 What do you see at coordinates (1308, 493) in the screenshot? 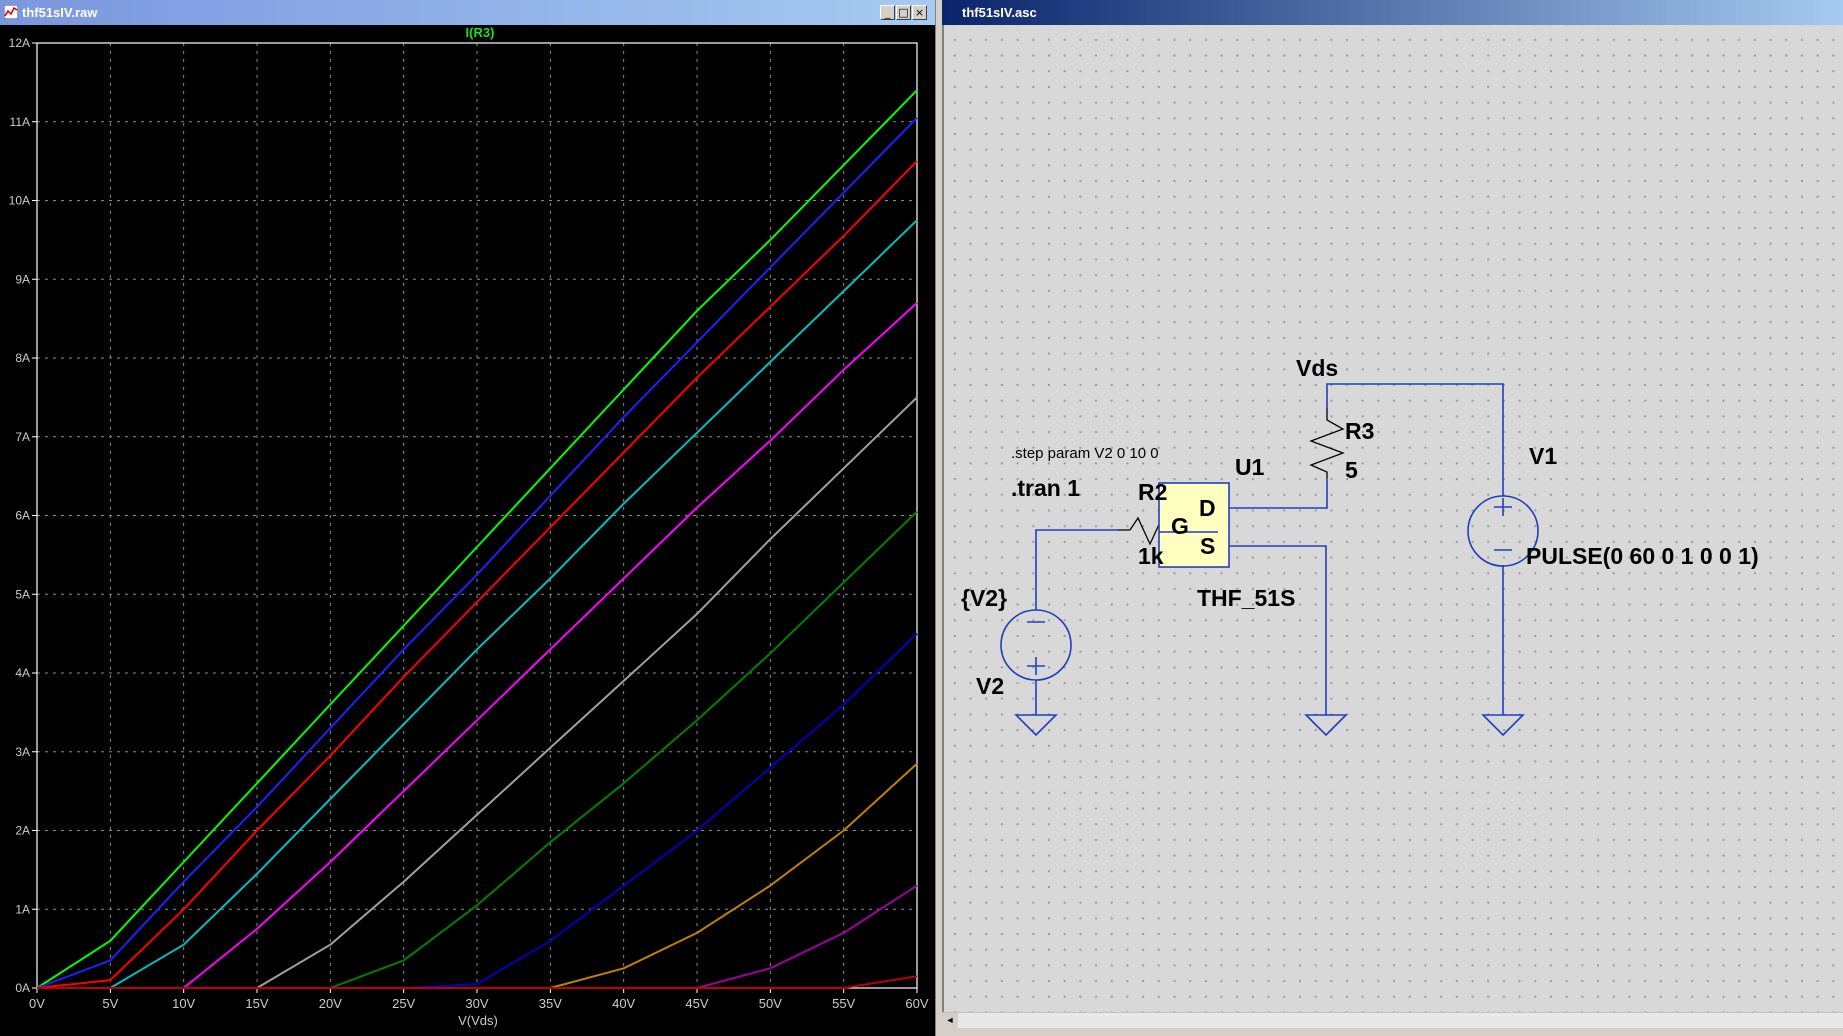
I see `wire-r3-to-drain` at bounding box center [1308, 493].